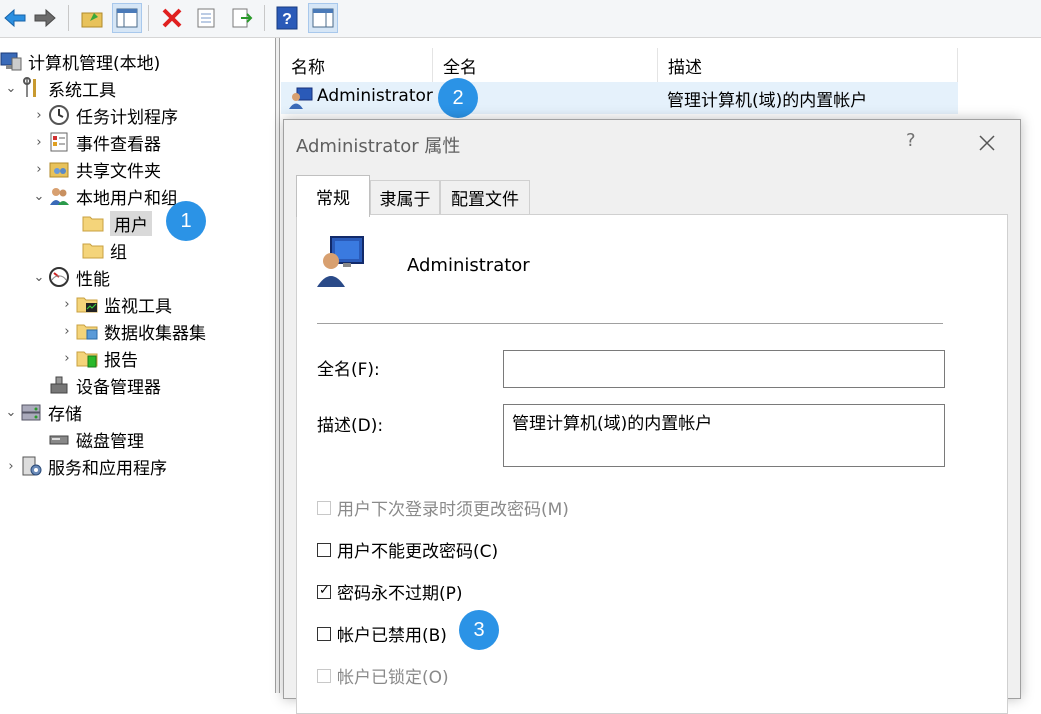 The image size is (1041, 714). What do you see at coordinates (172, 18) in the screenshot?
I see `delete-icon` at bounding box center [172, 18].